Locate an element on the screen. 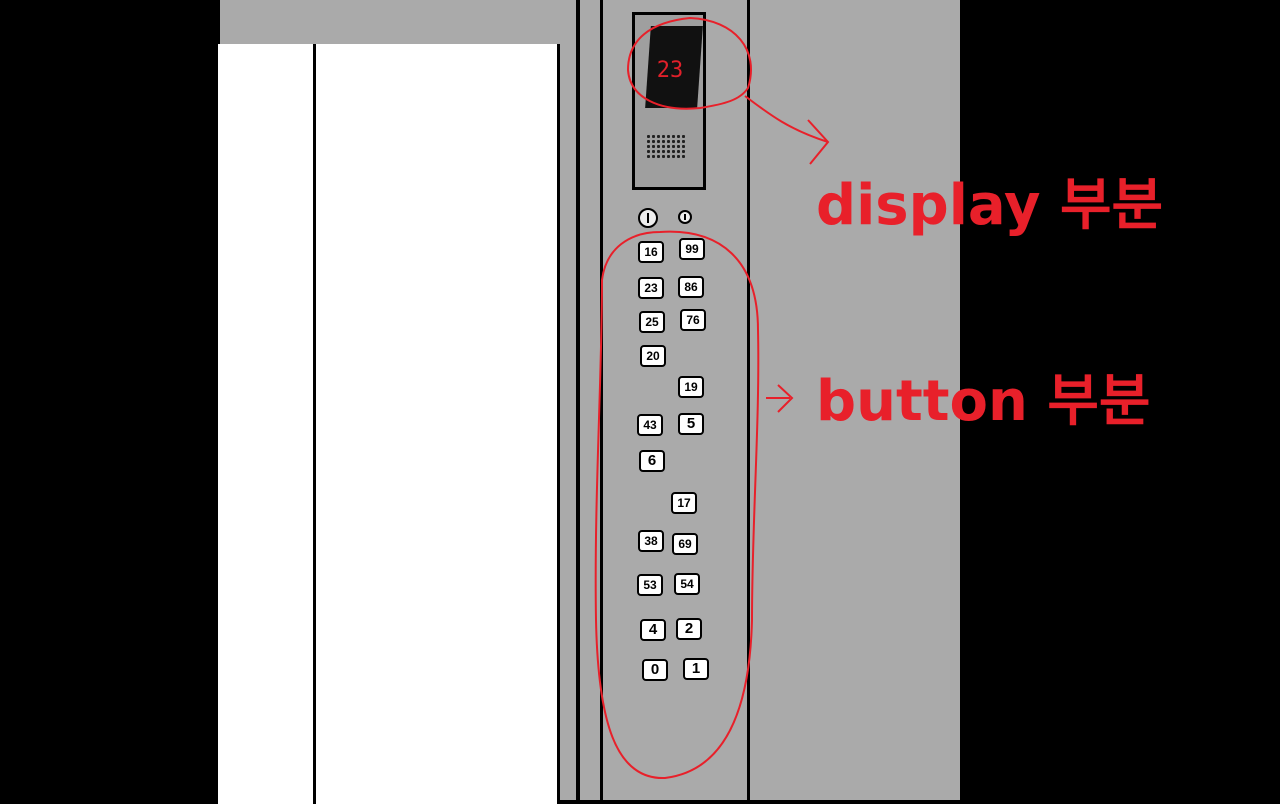 The image size is (1280, 804). display-annotation-label: display 부분 is located at coordinates (990, 205).